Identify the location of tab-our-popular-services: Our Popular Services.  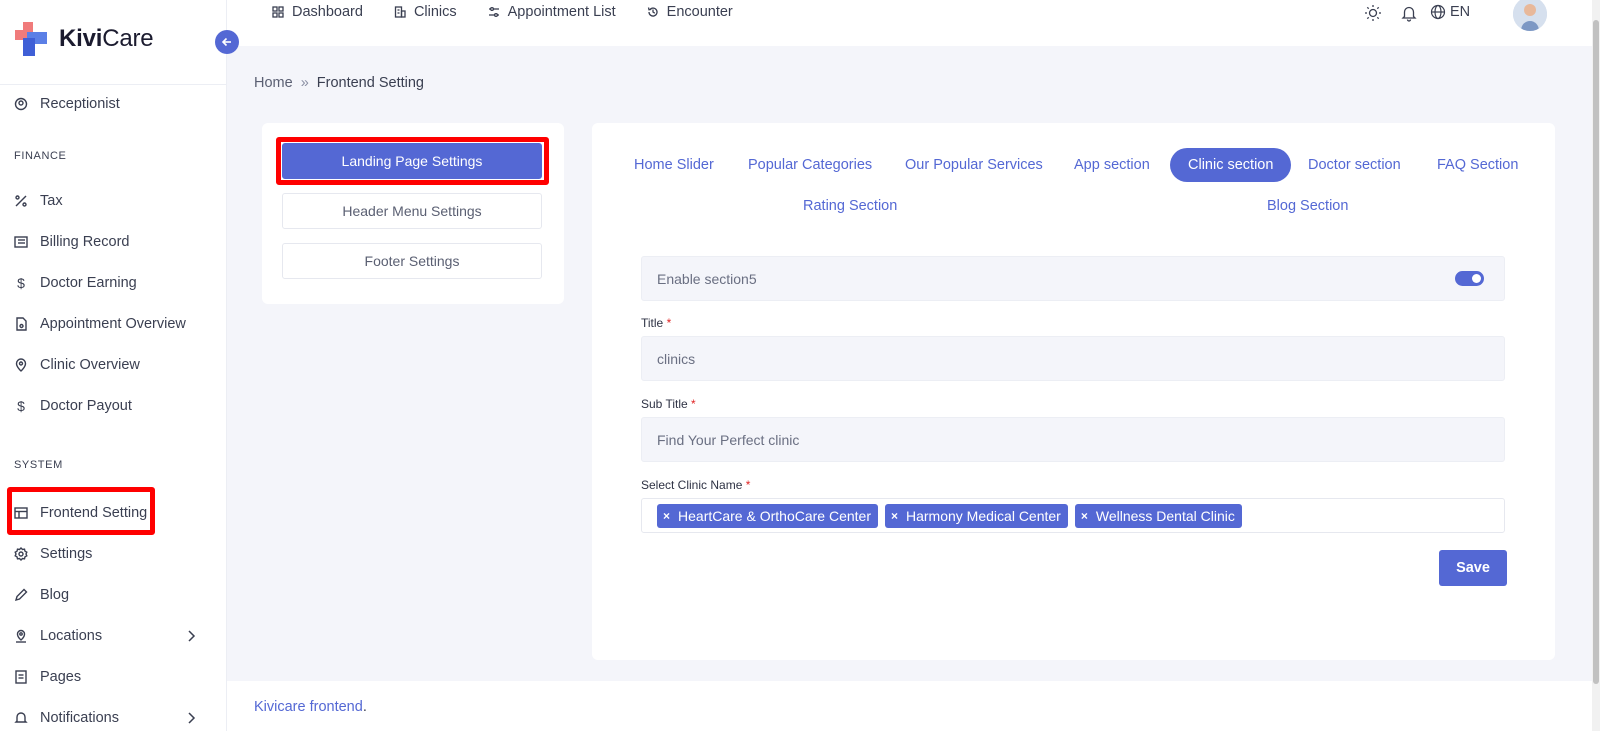
(974, 165).